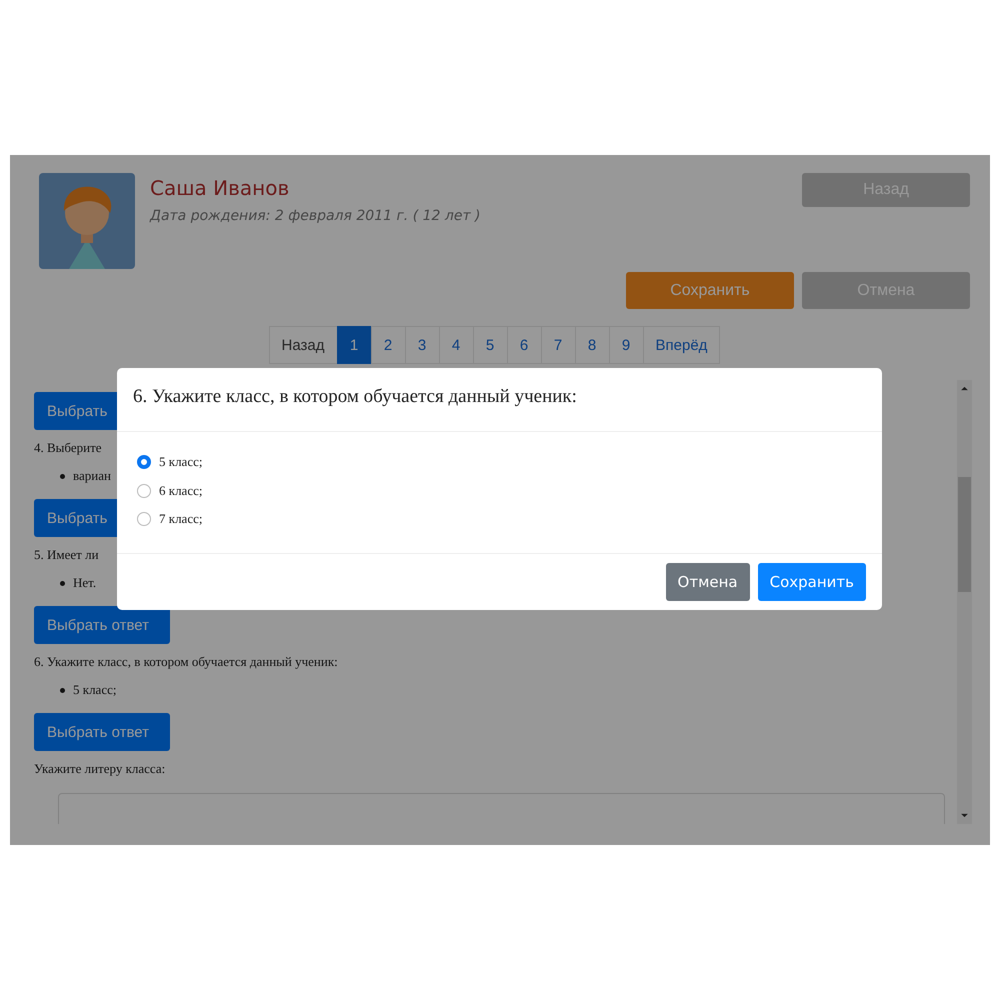  I want to click on scroll-down-icon, so click(964, 815).